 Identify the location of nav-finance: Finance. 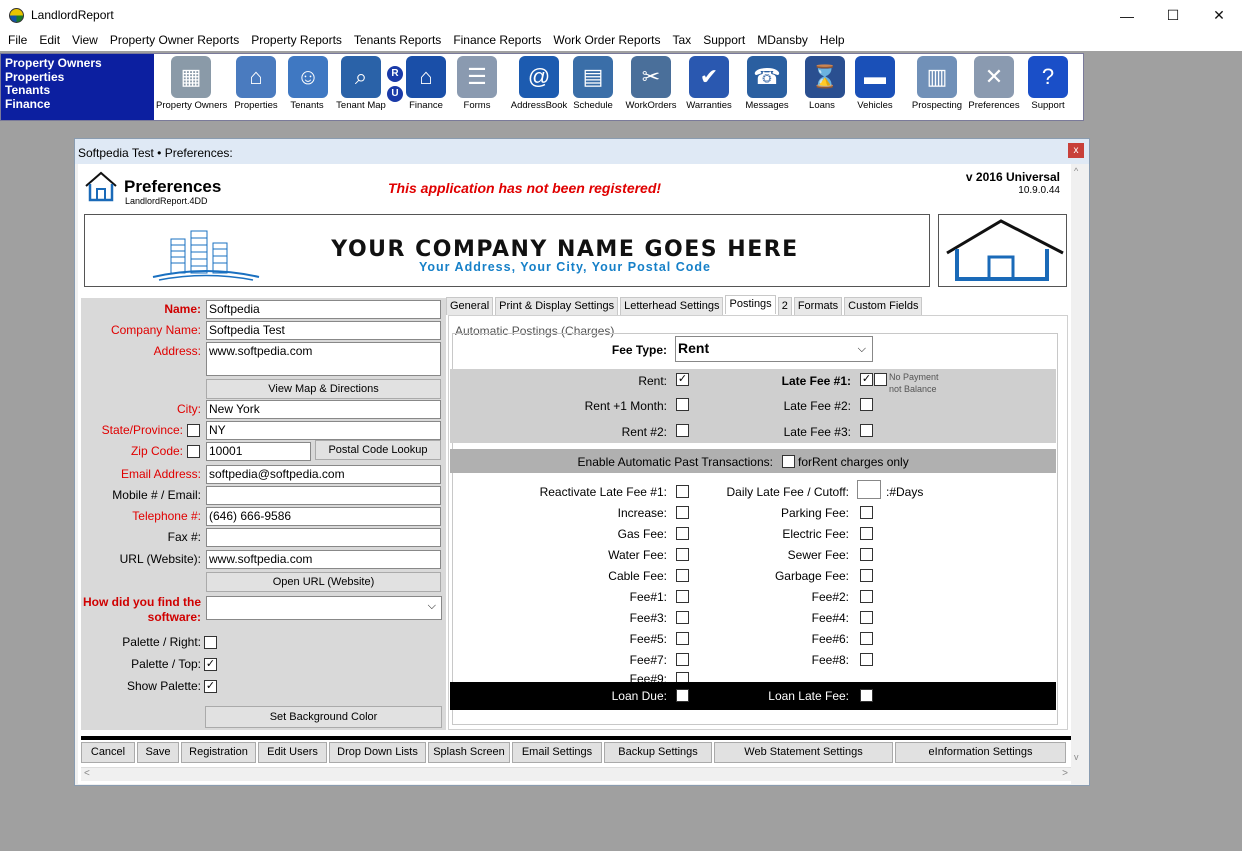
(79, 104).